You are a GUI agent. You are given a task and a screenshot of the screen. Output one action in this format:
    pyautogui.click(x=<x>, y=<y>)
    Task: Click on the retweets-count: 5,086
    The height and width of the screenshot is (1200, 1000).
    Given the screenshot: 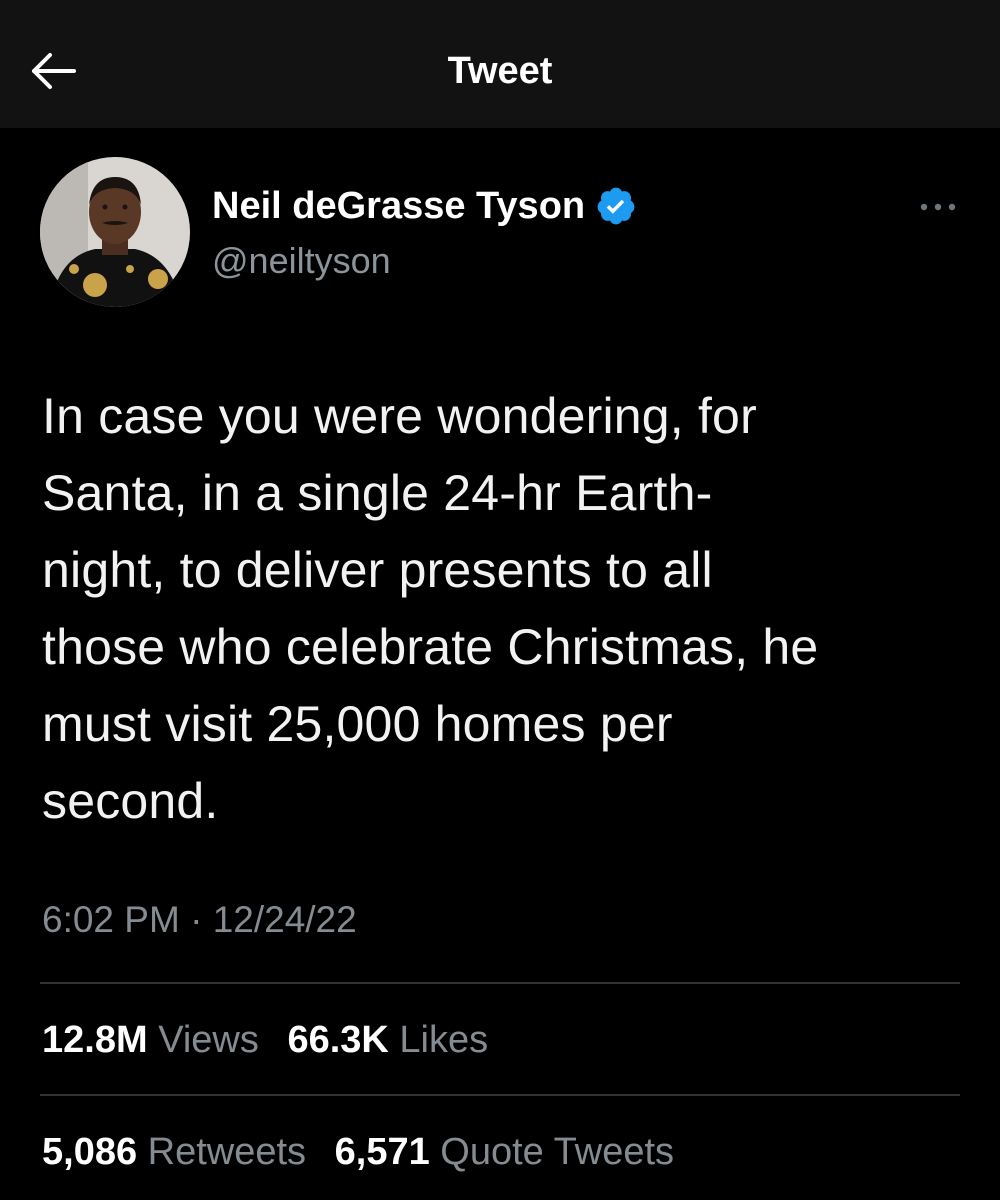 What is the action you would take?
    pyautogui.click(x=90, y=1152)
    